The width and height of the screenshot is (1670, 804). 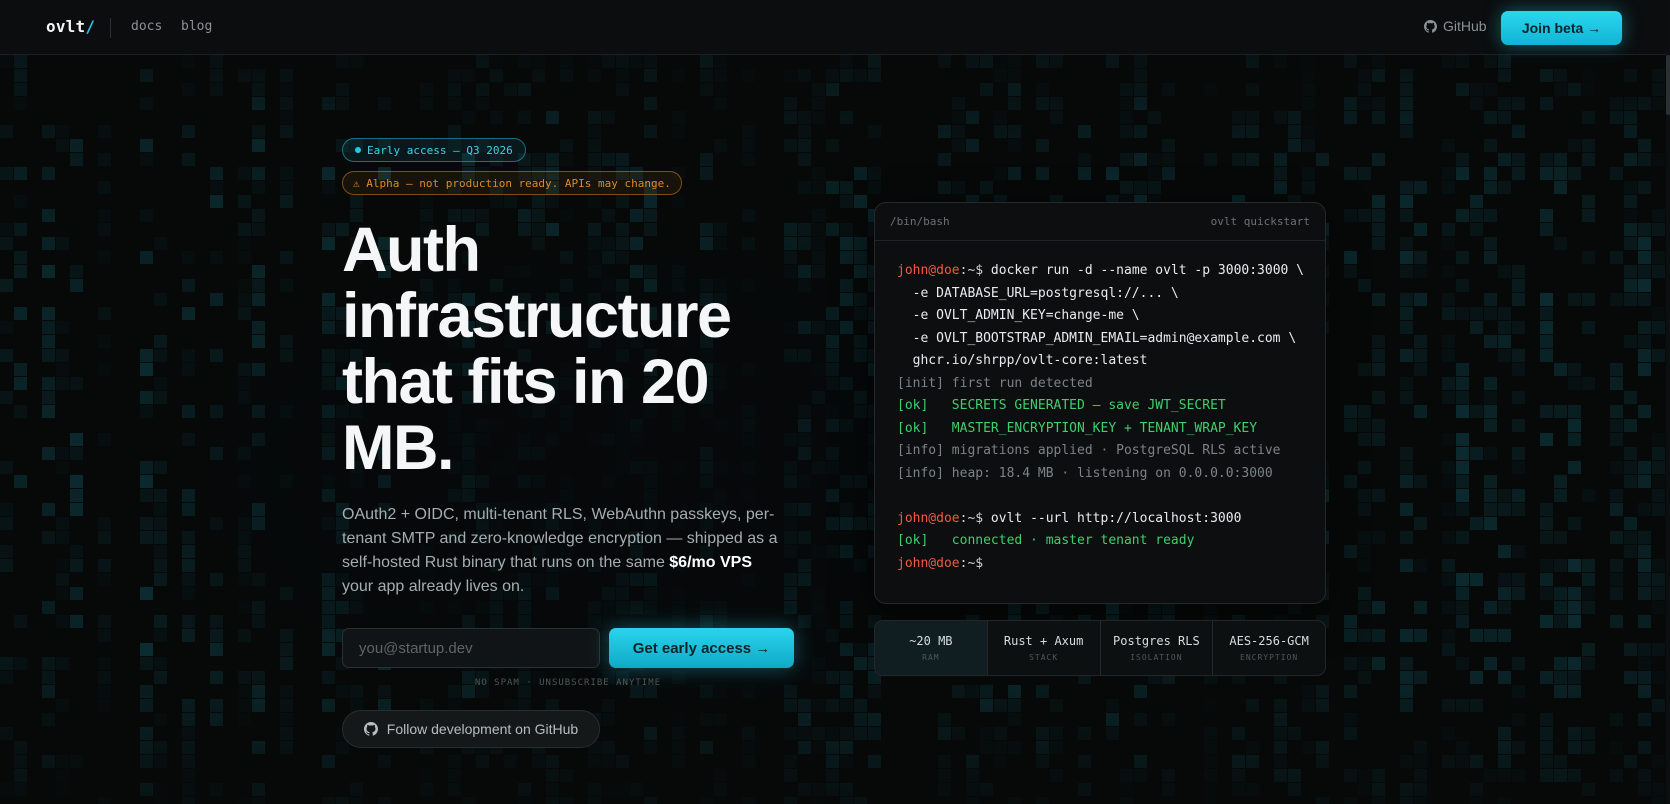 I want to click on ok-text: [ok] SECRETS GENERATED — save JWT_SECRET, so click(x=1061, y=405).